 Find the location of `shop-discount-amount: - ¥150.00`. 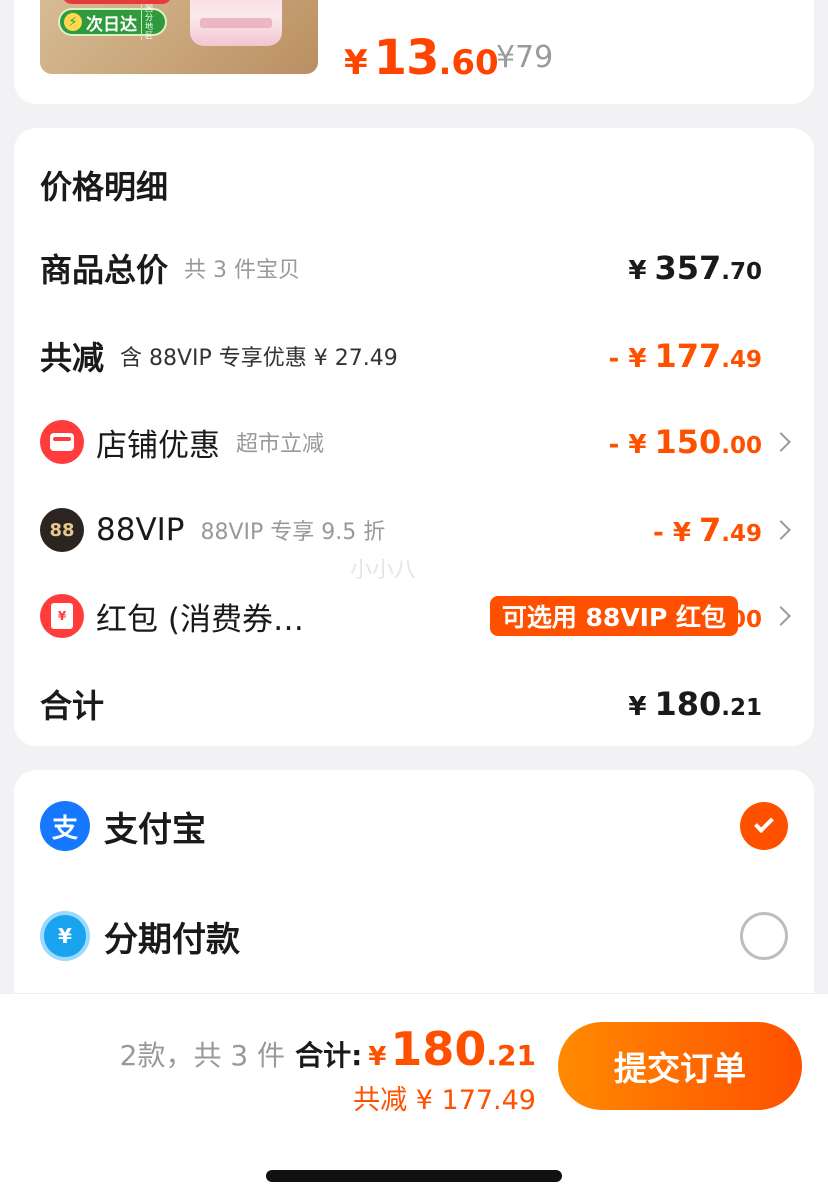

shop-discount-amount: - ¥150.00 is located at coordinates (685, 442).